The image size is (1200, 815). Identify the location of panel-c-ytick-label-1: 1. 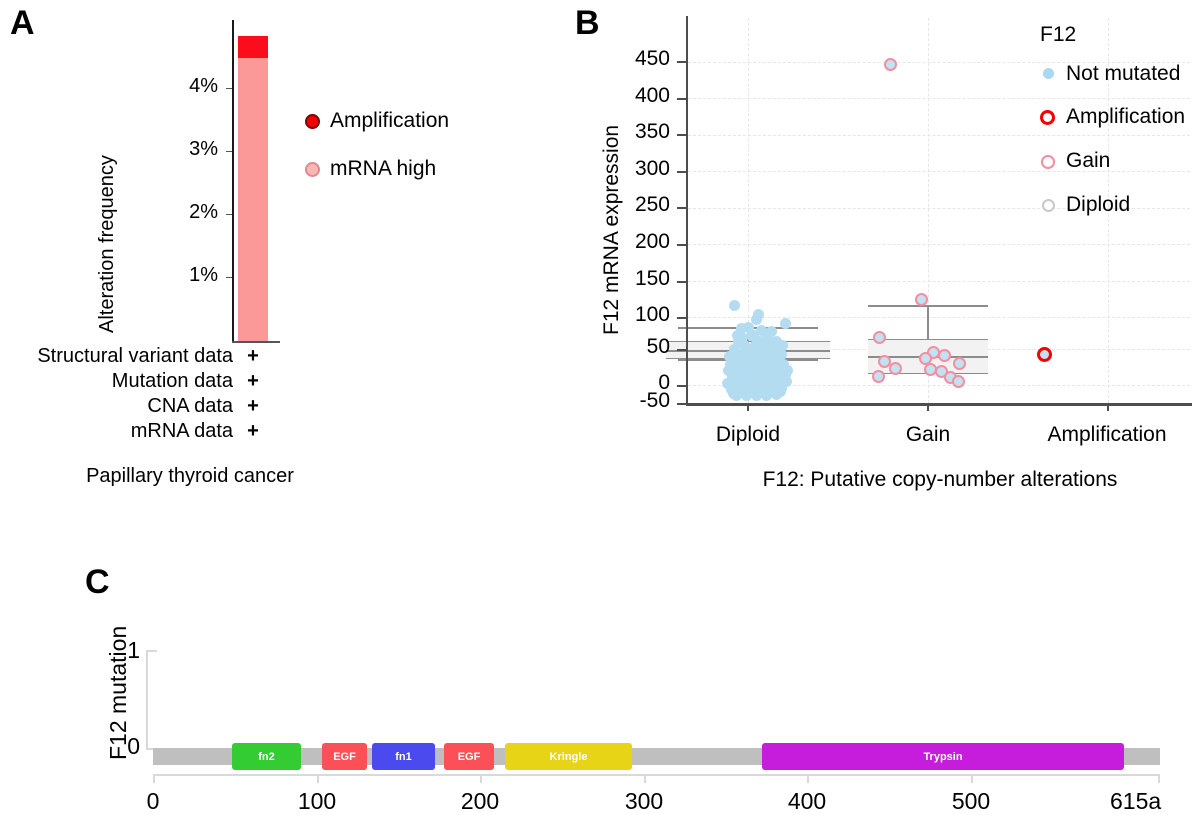
(133, 650).